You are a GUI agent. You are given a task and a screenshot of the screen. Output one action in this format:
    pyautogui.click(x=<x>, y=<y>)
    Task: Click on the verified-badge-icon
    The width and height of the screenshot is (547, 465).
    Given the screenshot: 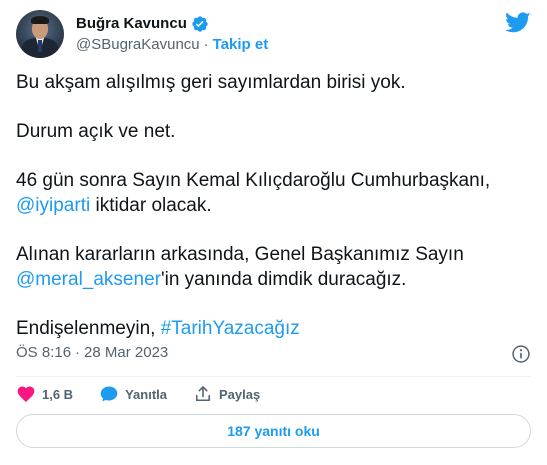 What is the action you would take?
    pyautogui.click(x=200, y=24)
    